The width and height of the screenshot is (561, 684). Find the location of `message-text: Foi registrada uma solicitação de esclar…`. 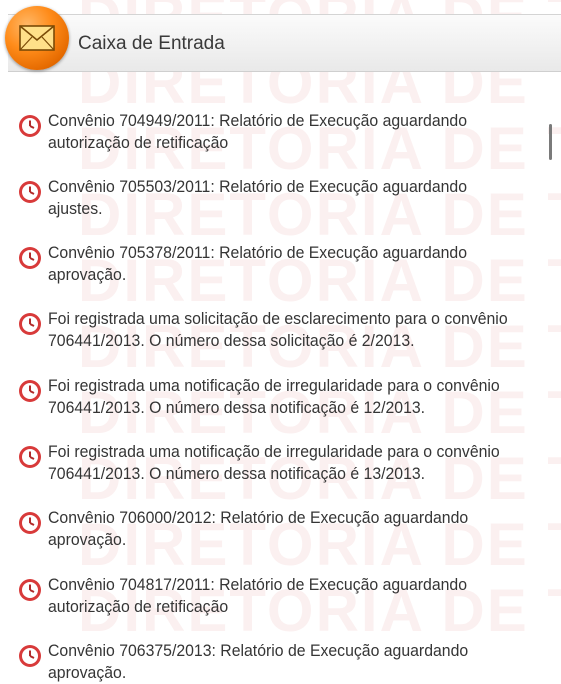

message-text: Foi registrada uma solicitação de esclar… is located at coordinates (278, 329).